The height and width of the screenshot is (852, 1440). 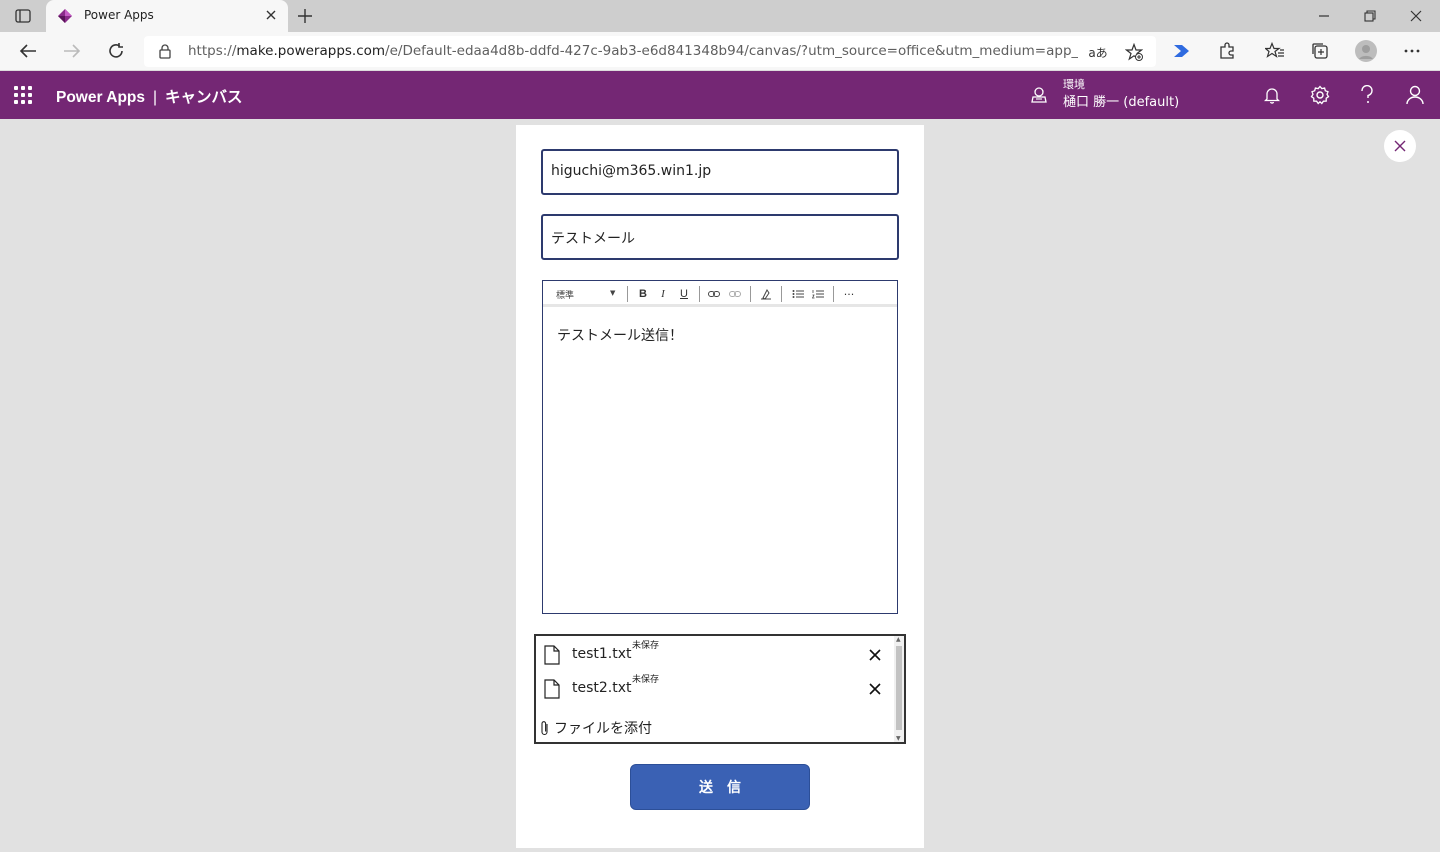 What do you see at coordinates (720, 172) in the screenshot?
I see `to-address-input: higuchi@m365.win1.jp` at bounding box center [720, 172].